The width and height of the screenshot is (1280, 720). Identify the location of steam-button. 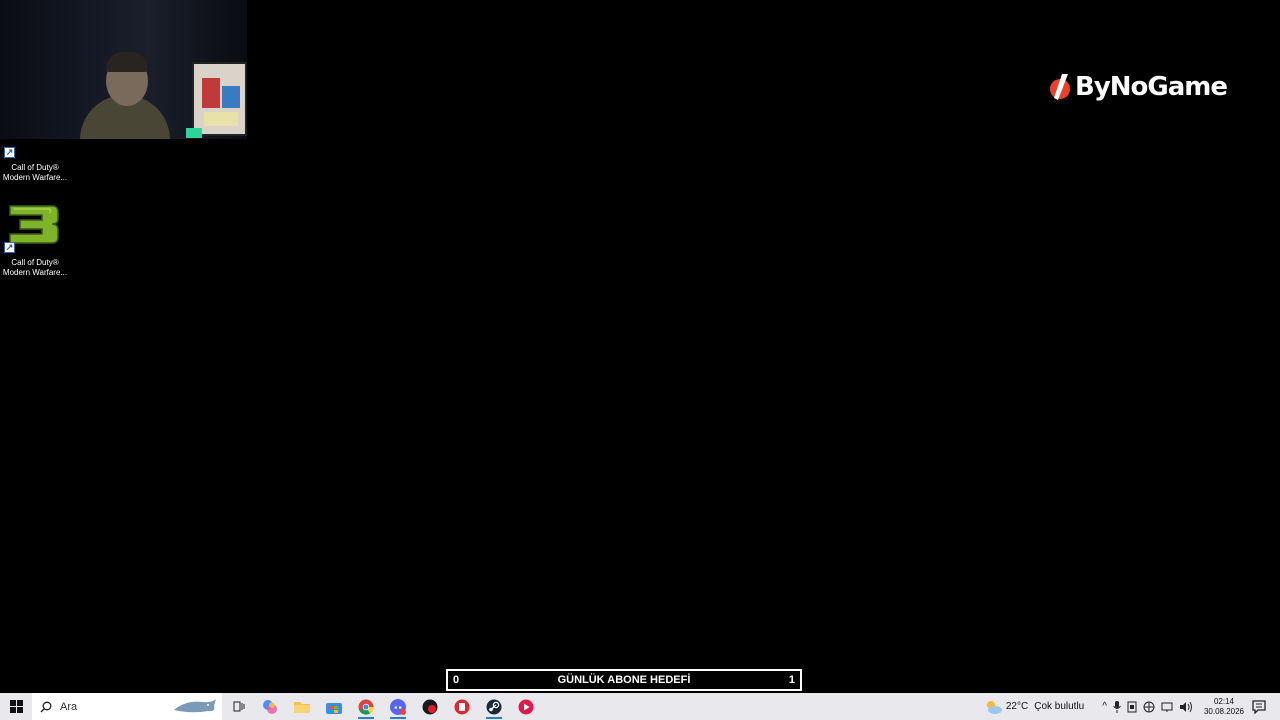
(494, 706).